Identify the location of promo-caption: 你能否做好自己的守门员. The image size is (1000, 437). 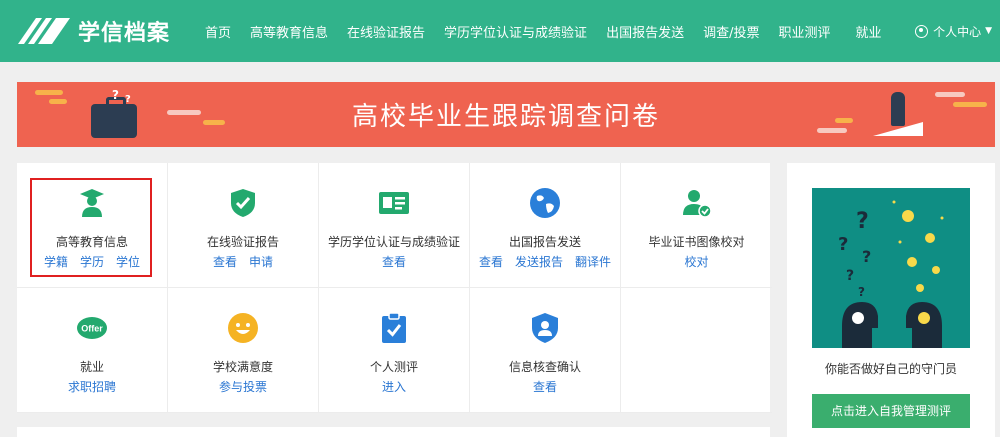
(890, 369).